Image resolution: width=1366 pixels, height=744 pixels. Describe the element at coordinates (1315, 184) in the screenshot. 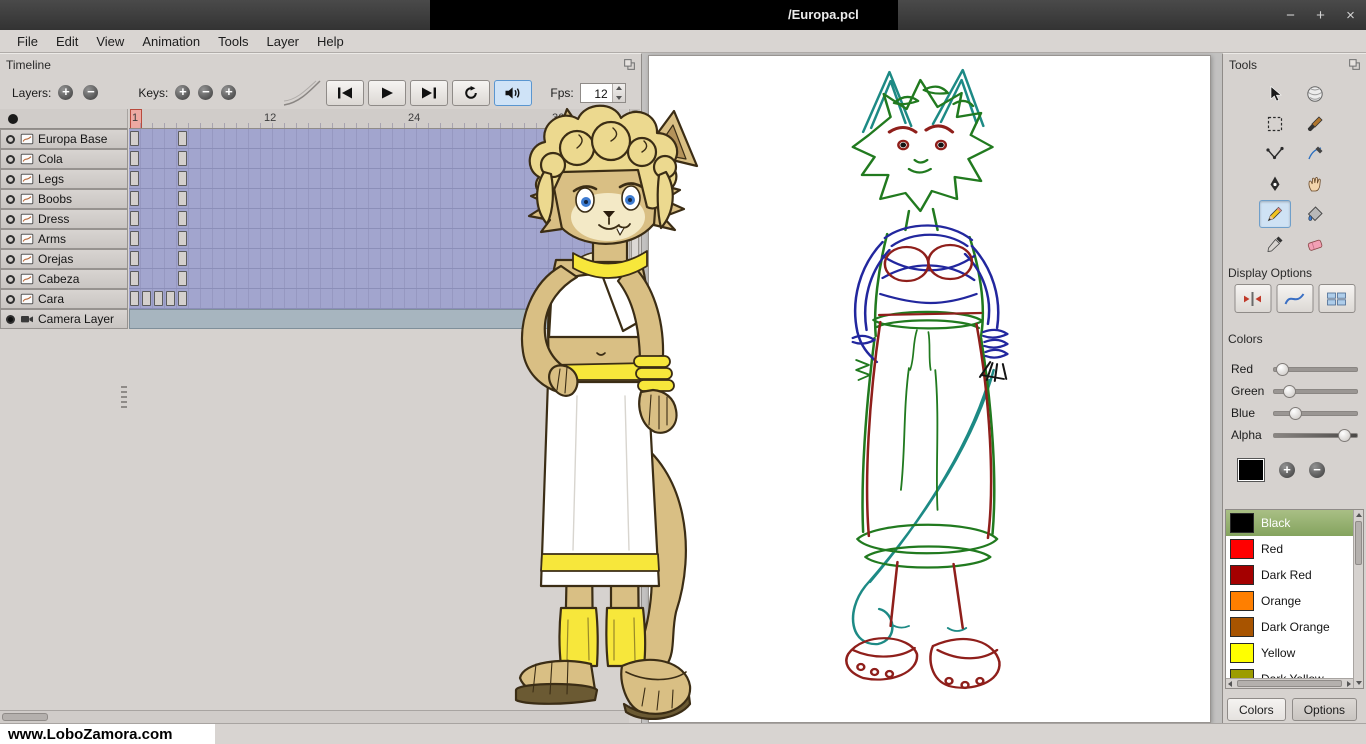

I see `hand-tool-button` at that location.